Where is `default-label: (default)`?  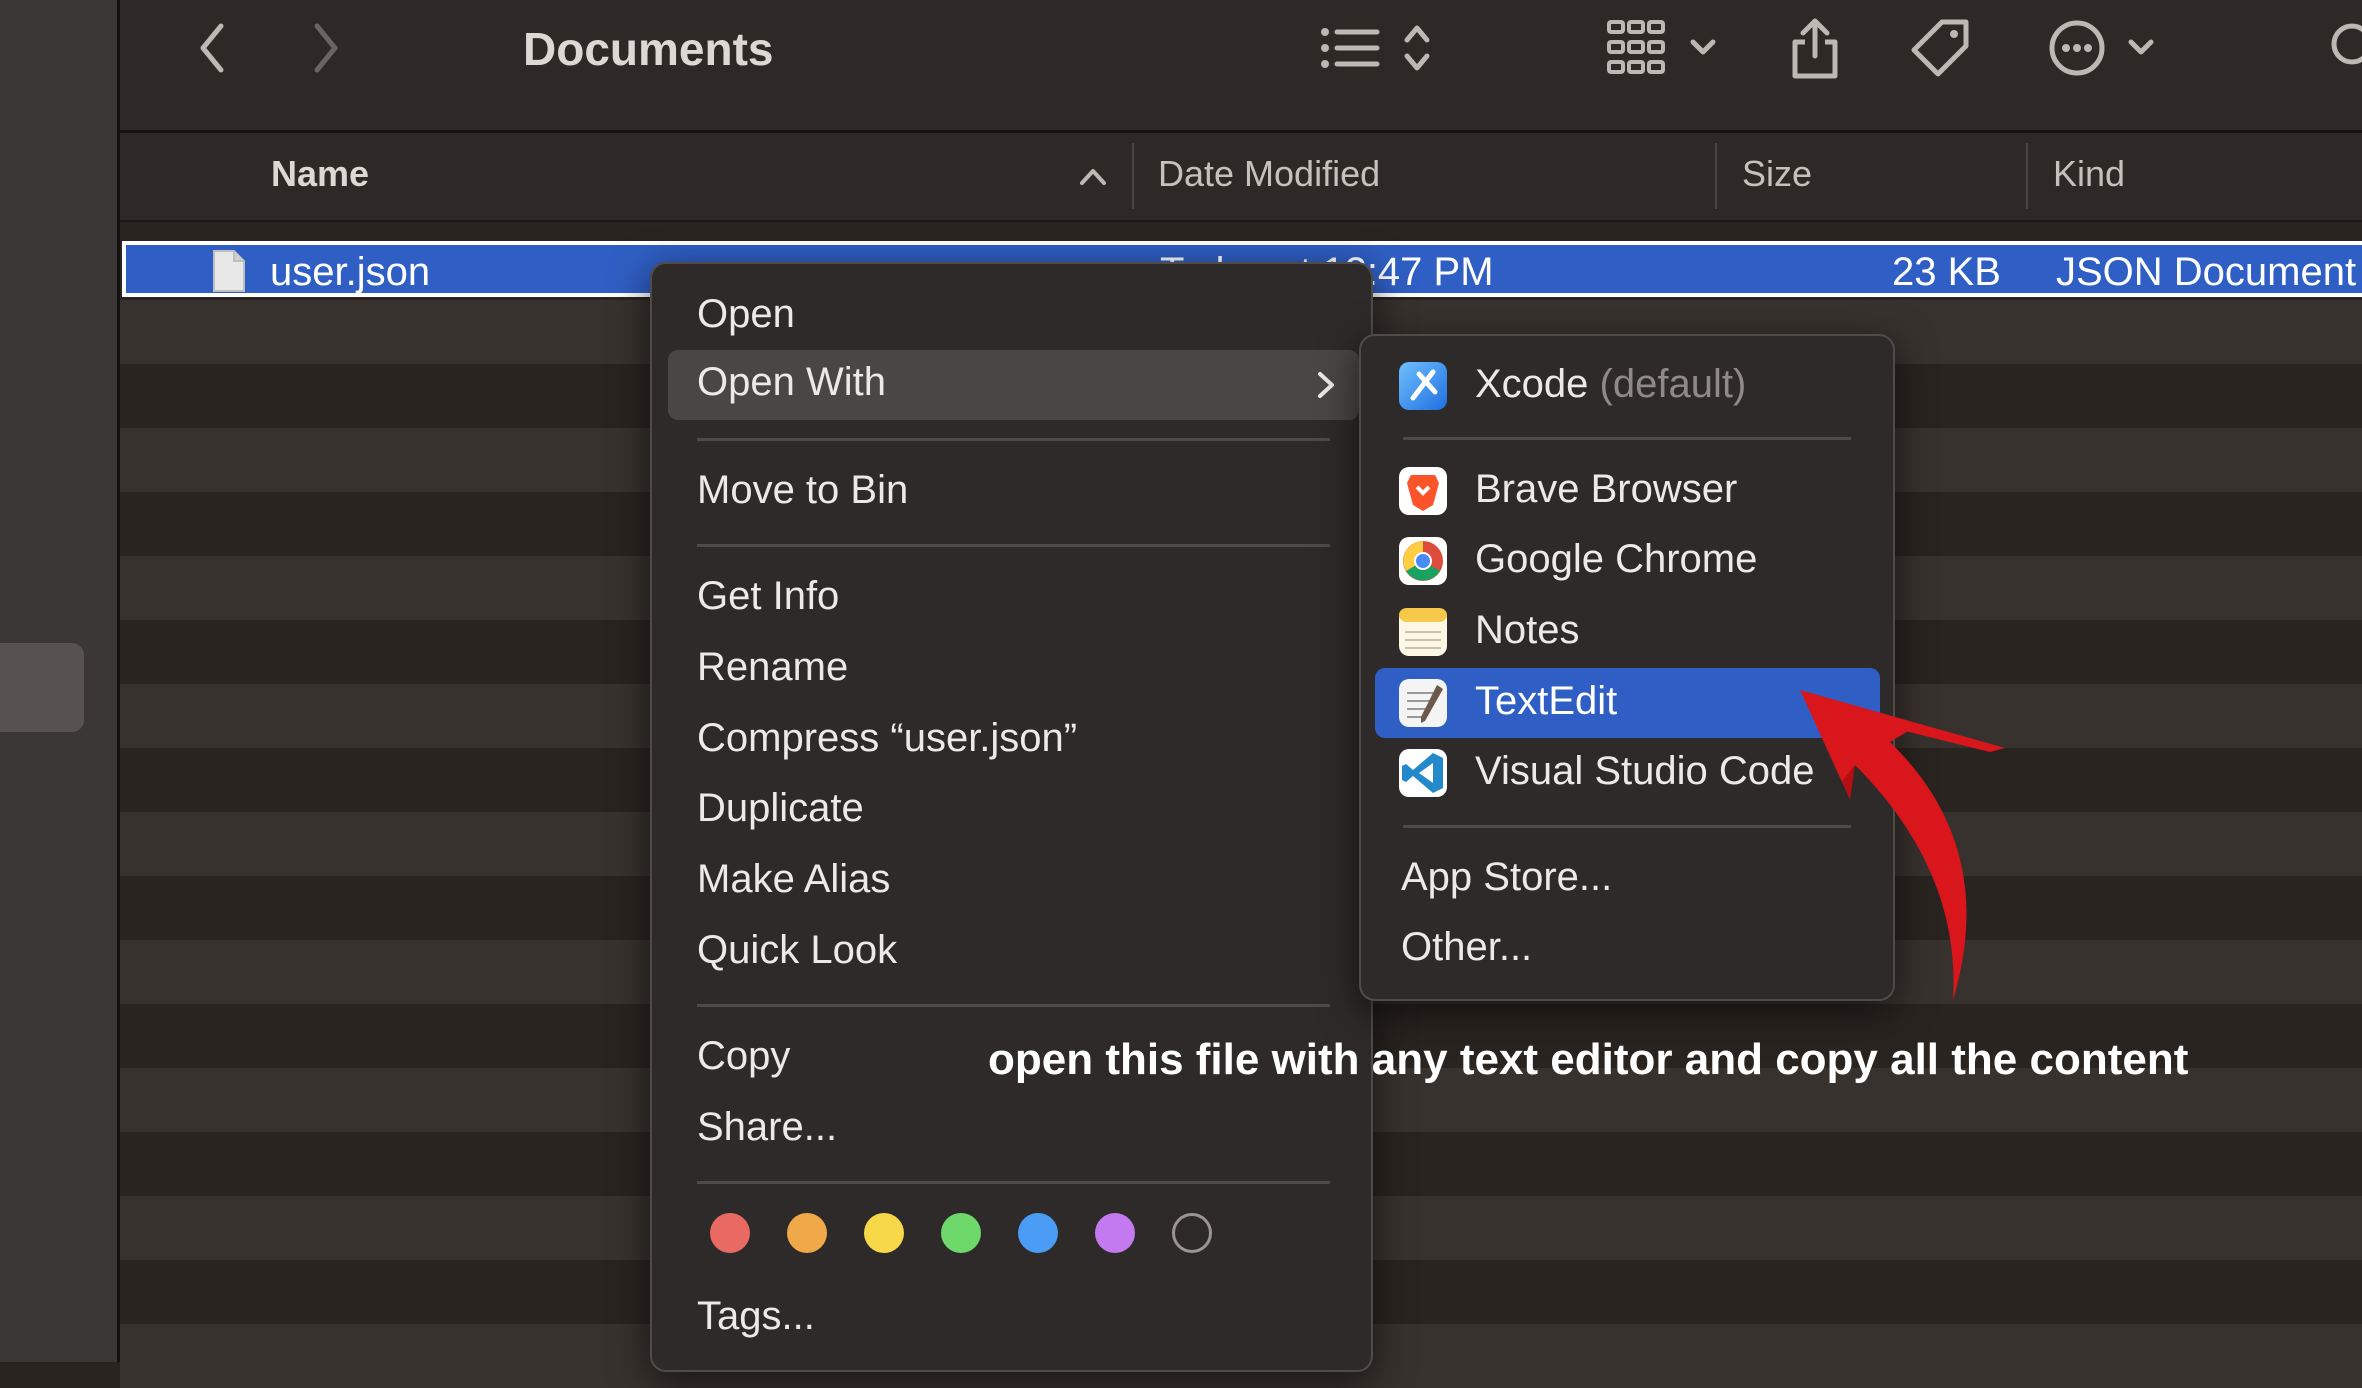
default-label: (default) is located at coordinates (1673, 384).